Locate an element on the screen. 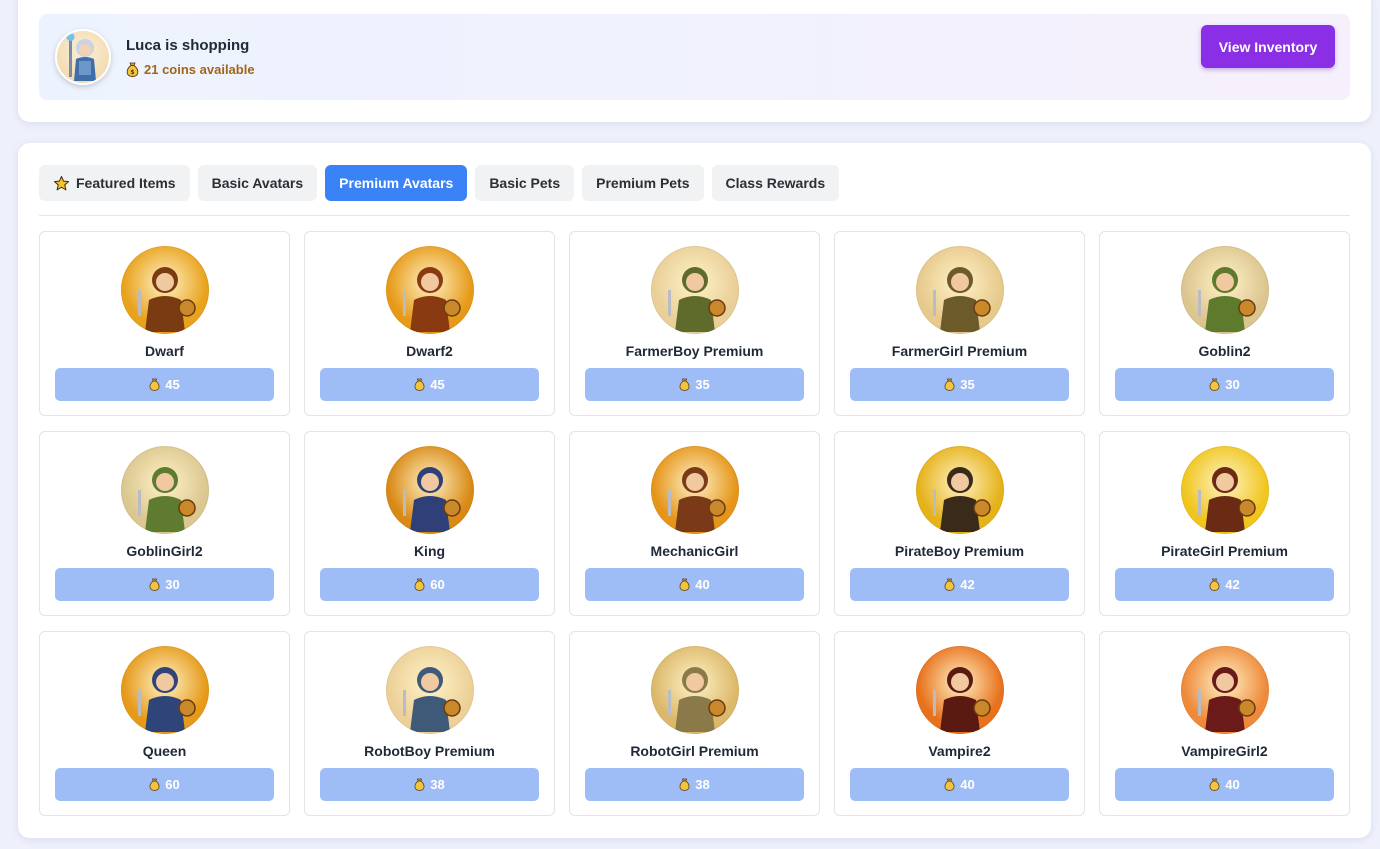 The height and width of the screenshot is (849, 1380). tab-premium-avatars: Premium Avatars is located at coordinates (396, 183).